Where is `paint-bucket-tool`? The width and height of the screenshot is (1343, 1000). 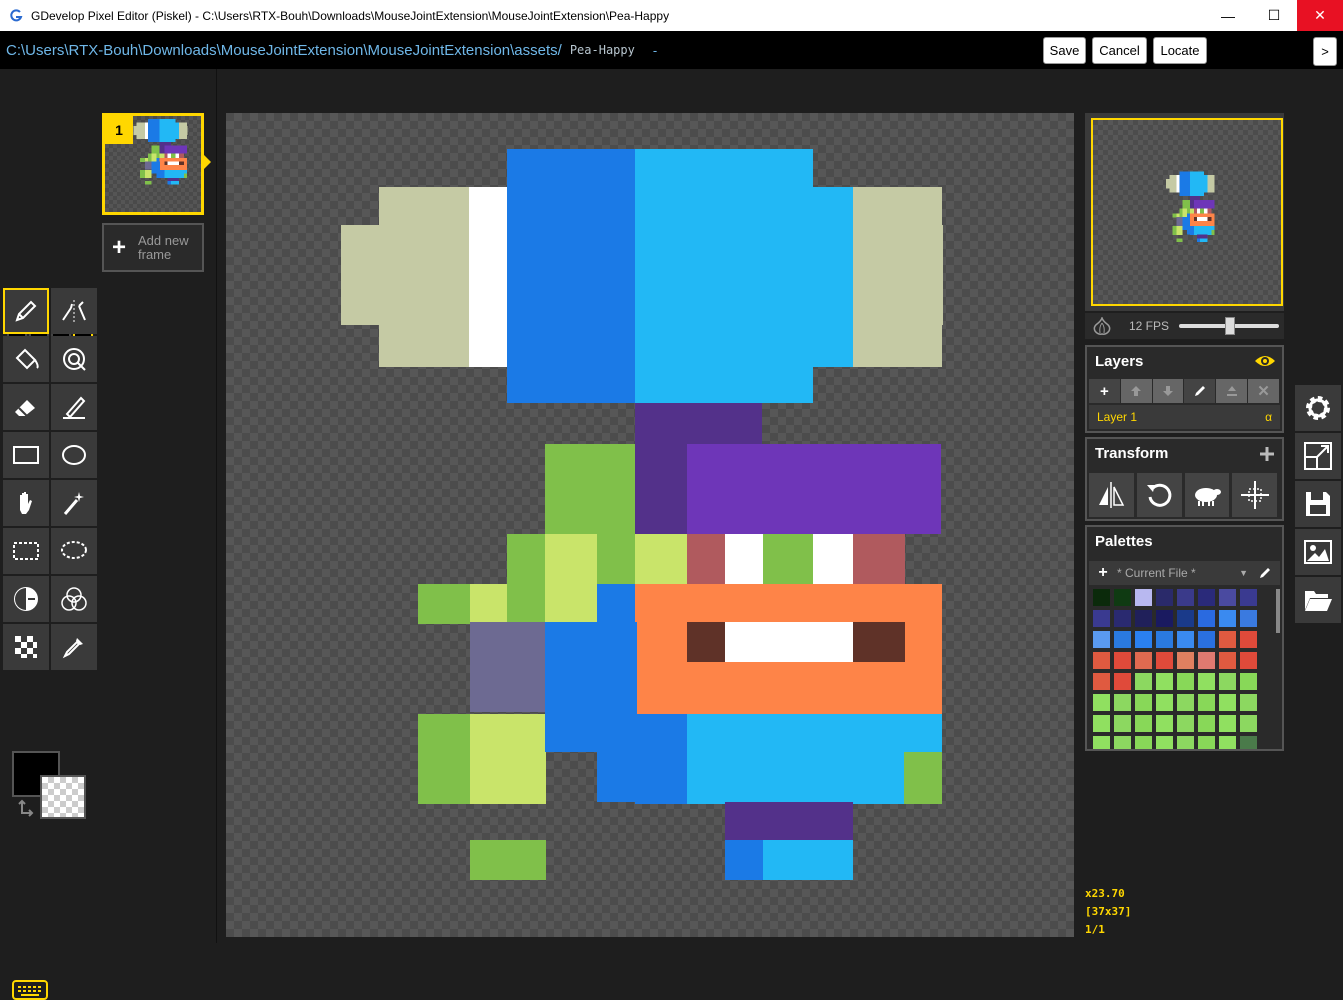
paint-bucket-tool is located at coordinates (26, 359).